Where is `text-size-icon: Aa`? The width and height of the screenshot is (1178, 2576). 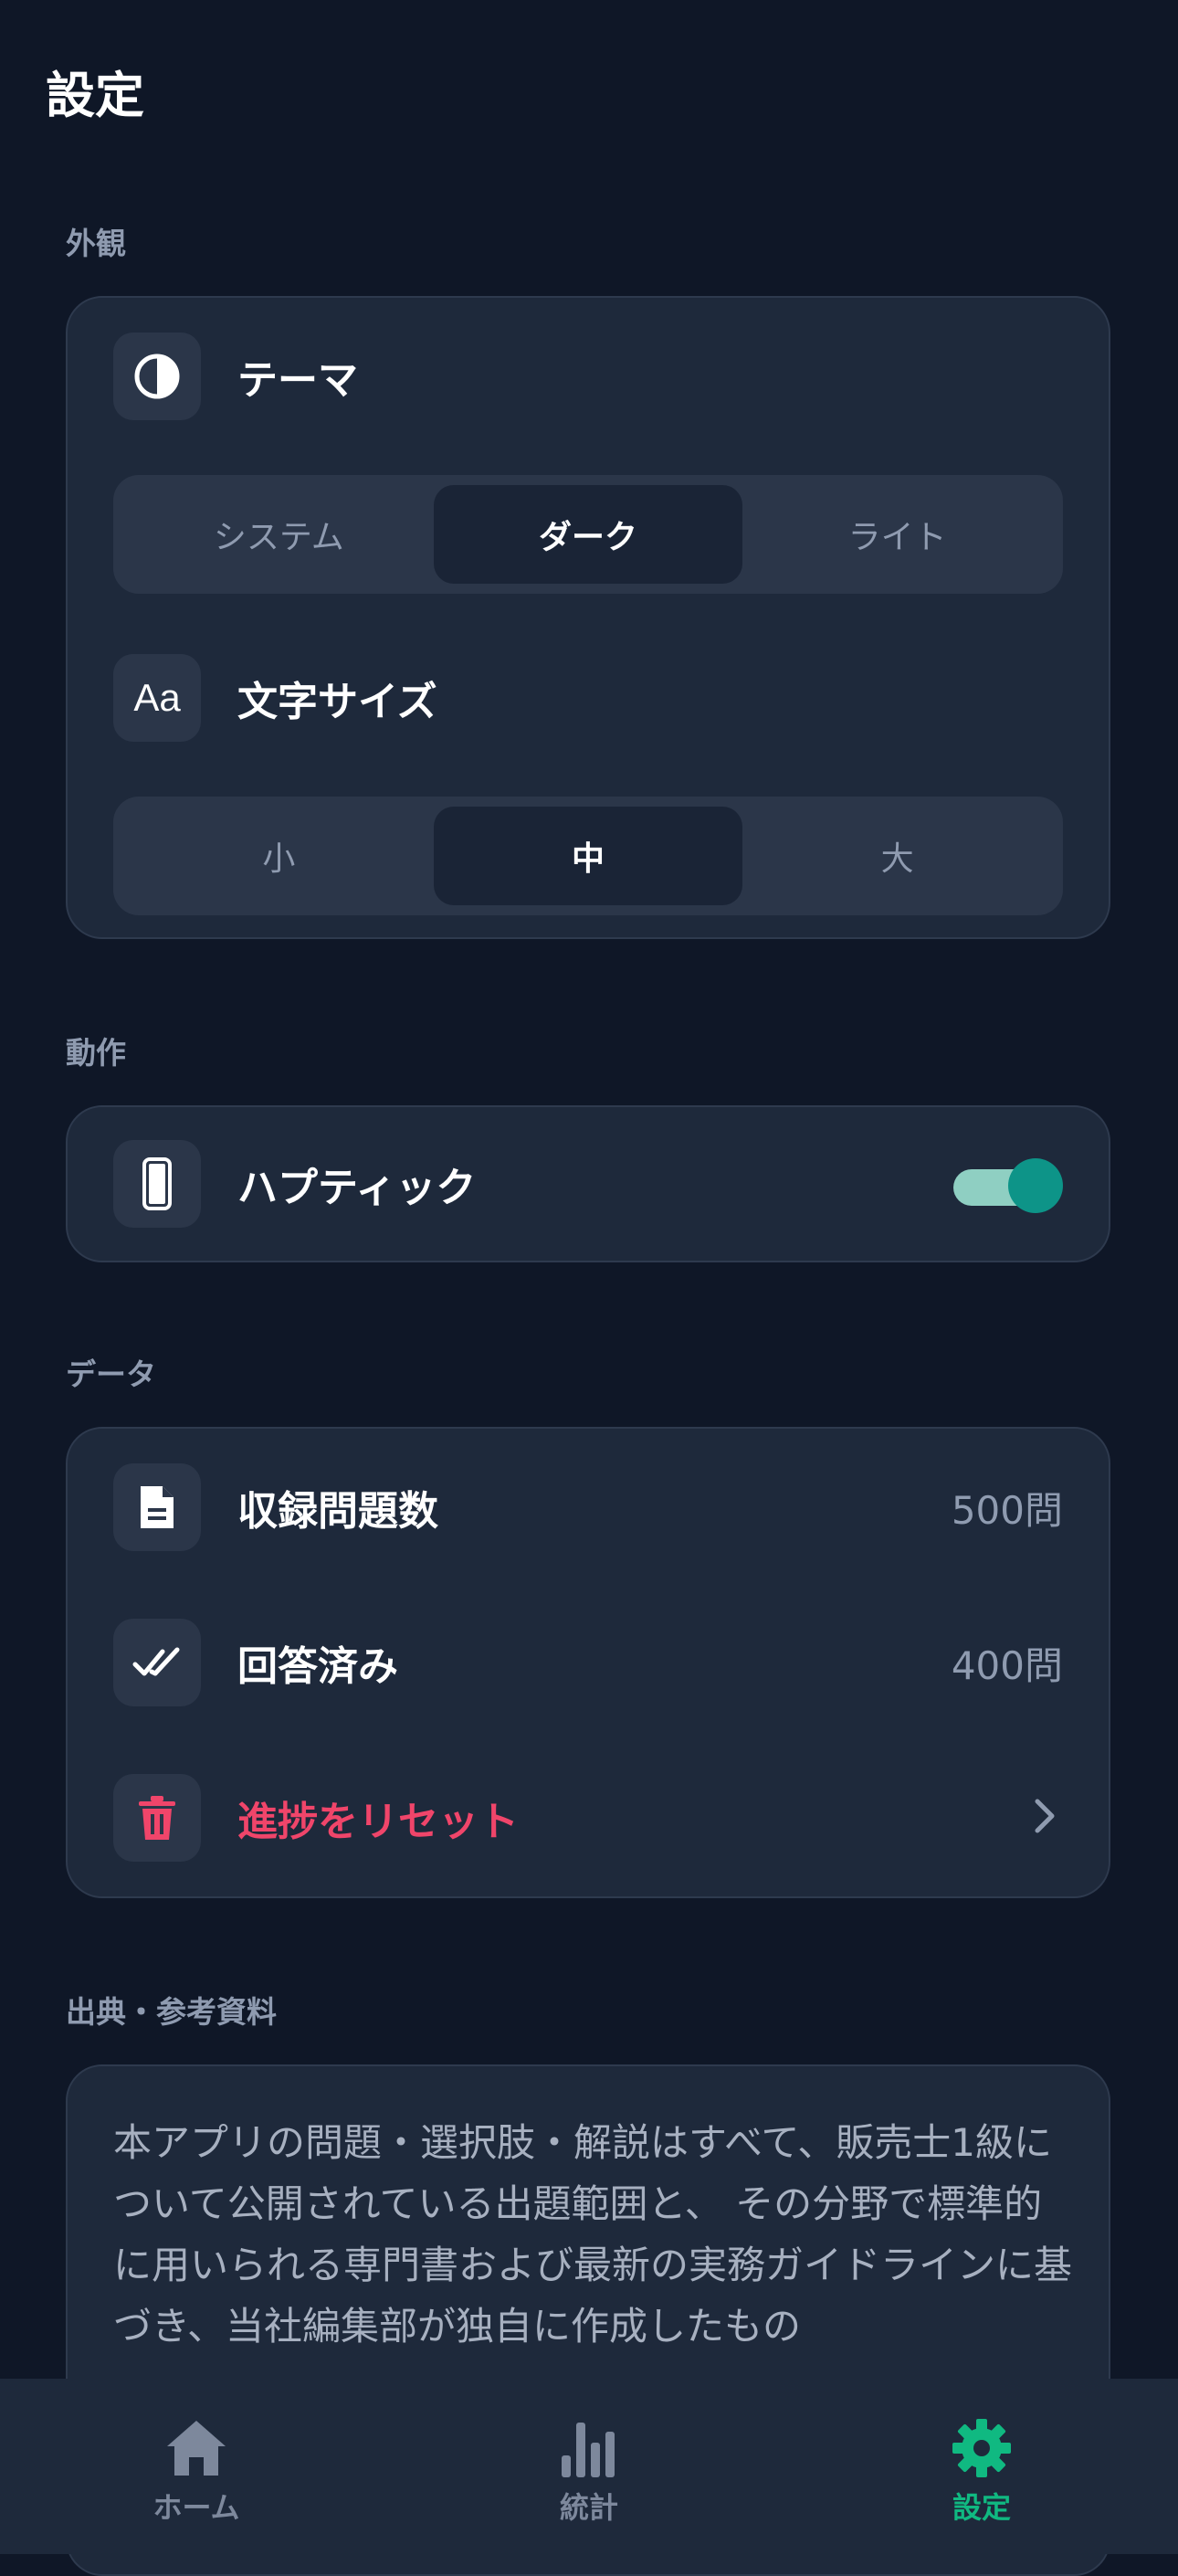
text-size-icon: Aa is located at coordinates (157, 698).